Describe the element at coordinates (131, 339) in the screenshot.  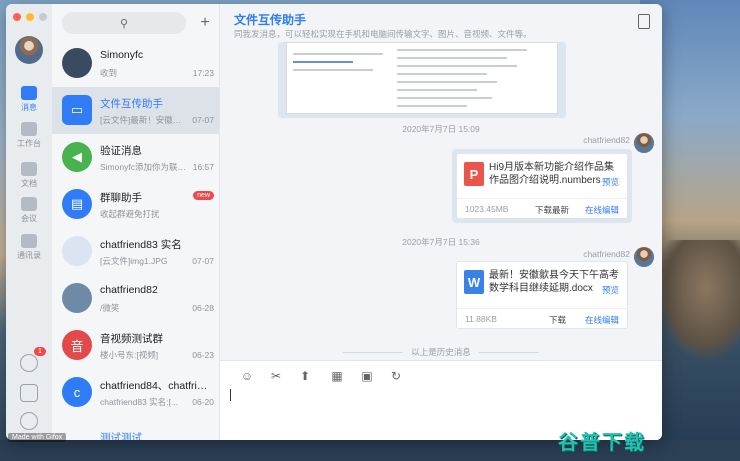
I see `conversation-name: 音视频测试群` at that location.